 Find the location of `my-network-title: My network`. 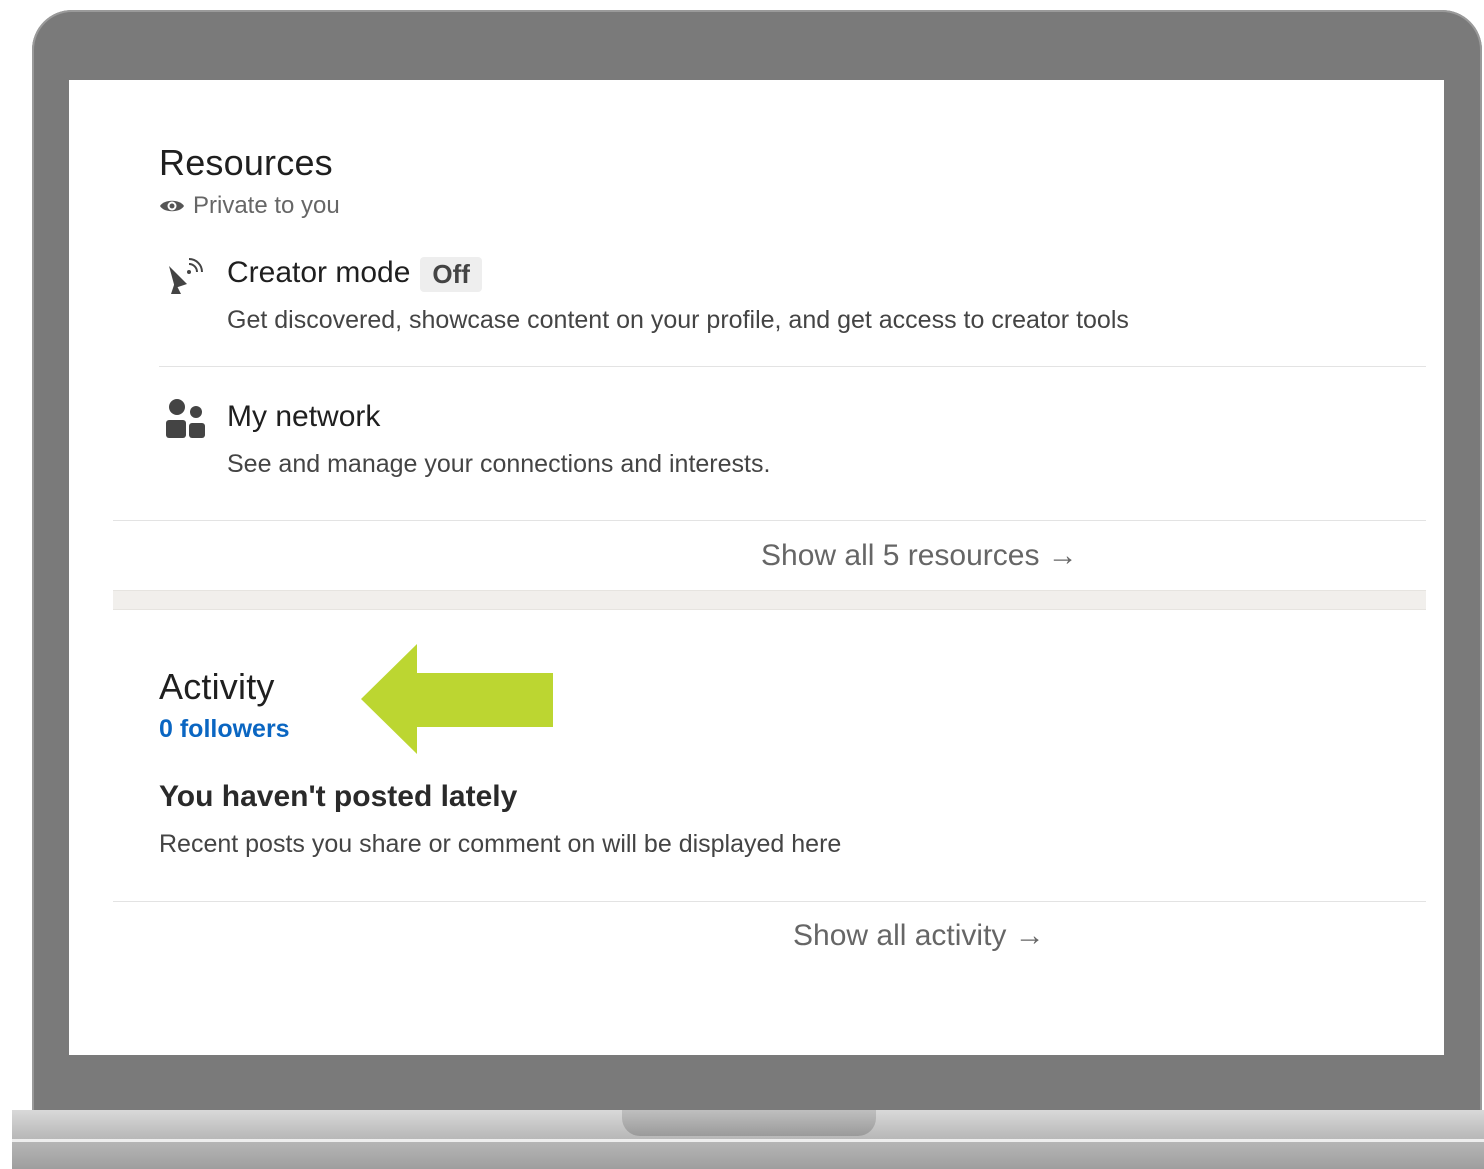

my-network-title: My network is located at coordinates (304, 416).